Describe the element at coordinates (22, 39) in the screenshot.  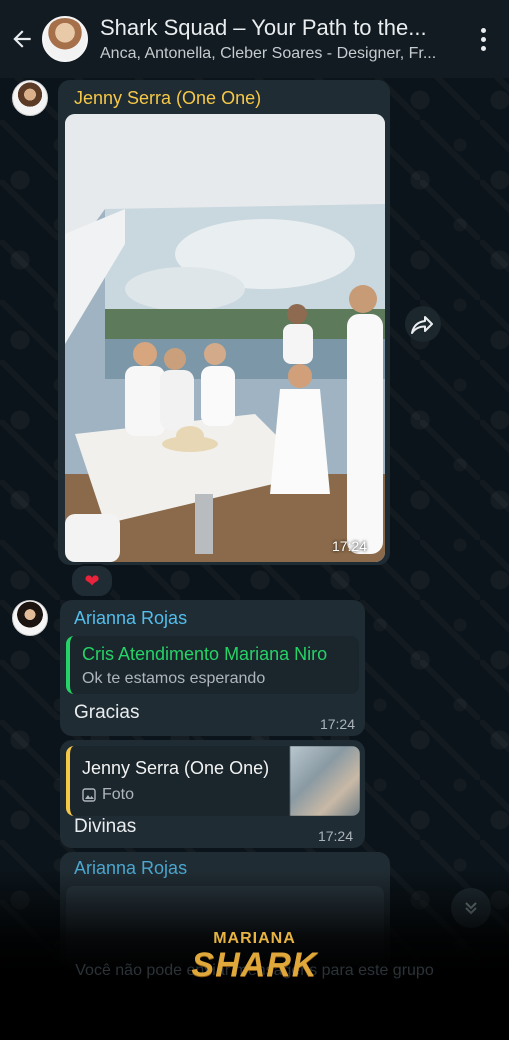
I see `back-arrow-icon` at that location.